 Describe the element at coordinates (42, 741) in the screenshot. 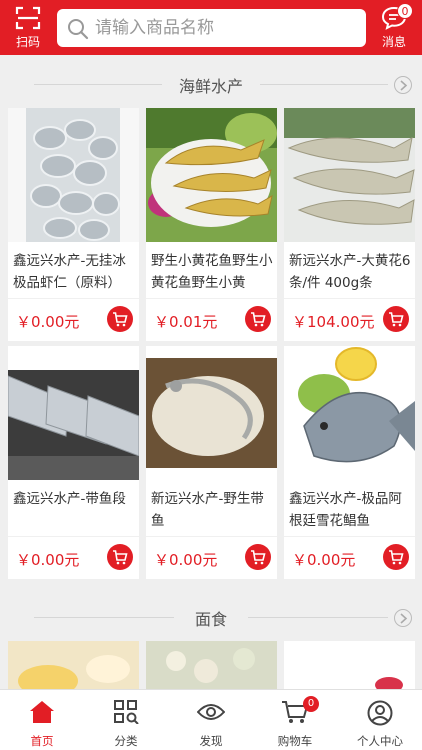

I see `tab-label: 首页` at that location.